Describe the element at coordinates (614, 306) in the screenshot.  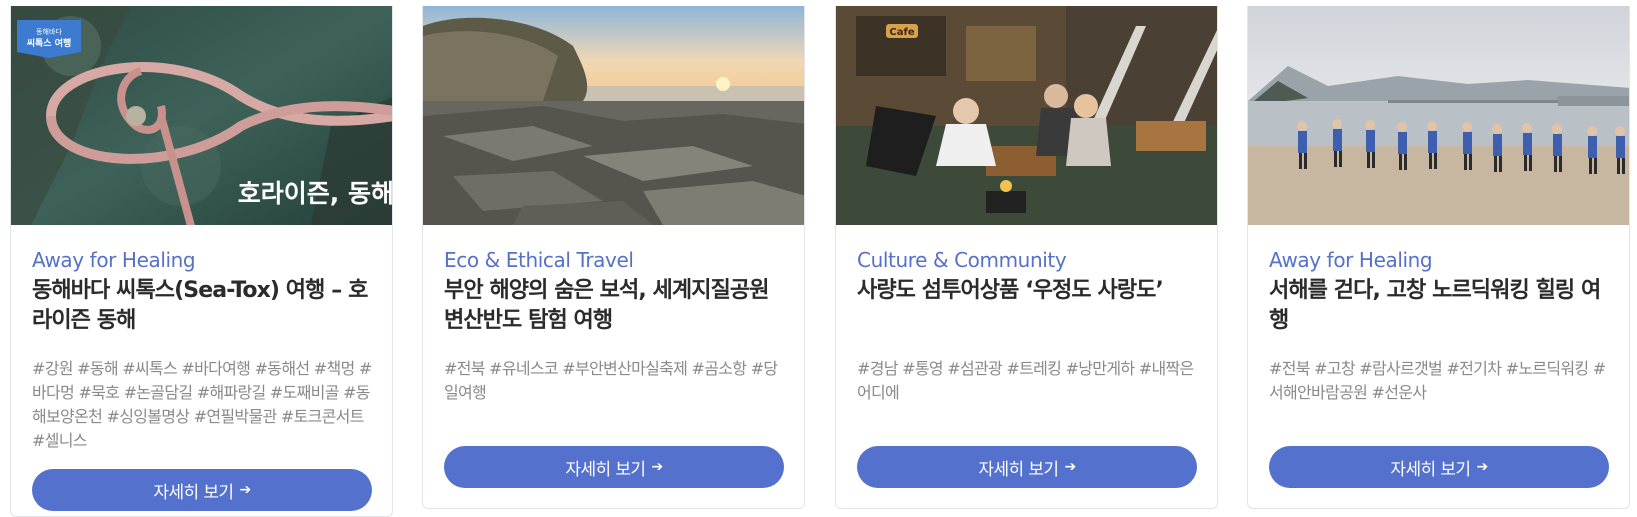
I see `card-title: 부안 해양의 숨은 보석, 세계지질공원 변산반도 탐험 여행` at that location.